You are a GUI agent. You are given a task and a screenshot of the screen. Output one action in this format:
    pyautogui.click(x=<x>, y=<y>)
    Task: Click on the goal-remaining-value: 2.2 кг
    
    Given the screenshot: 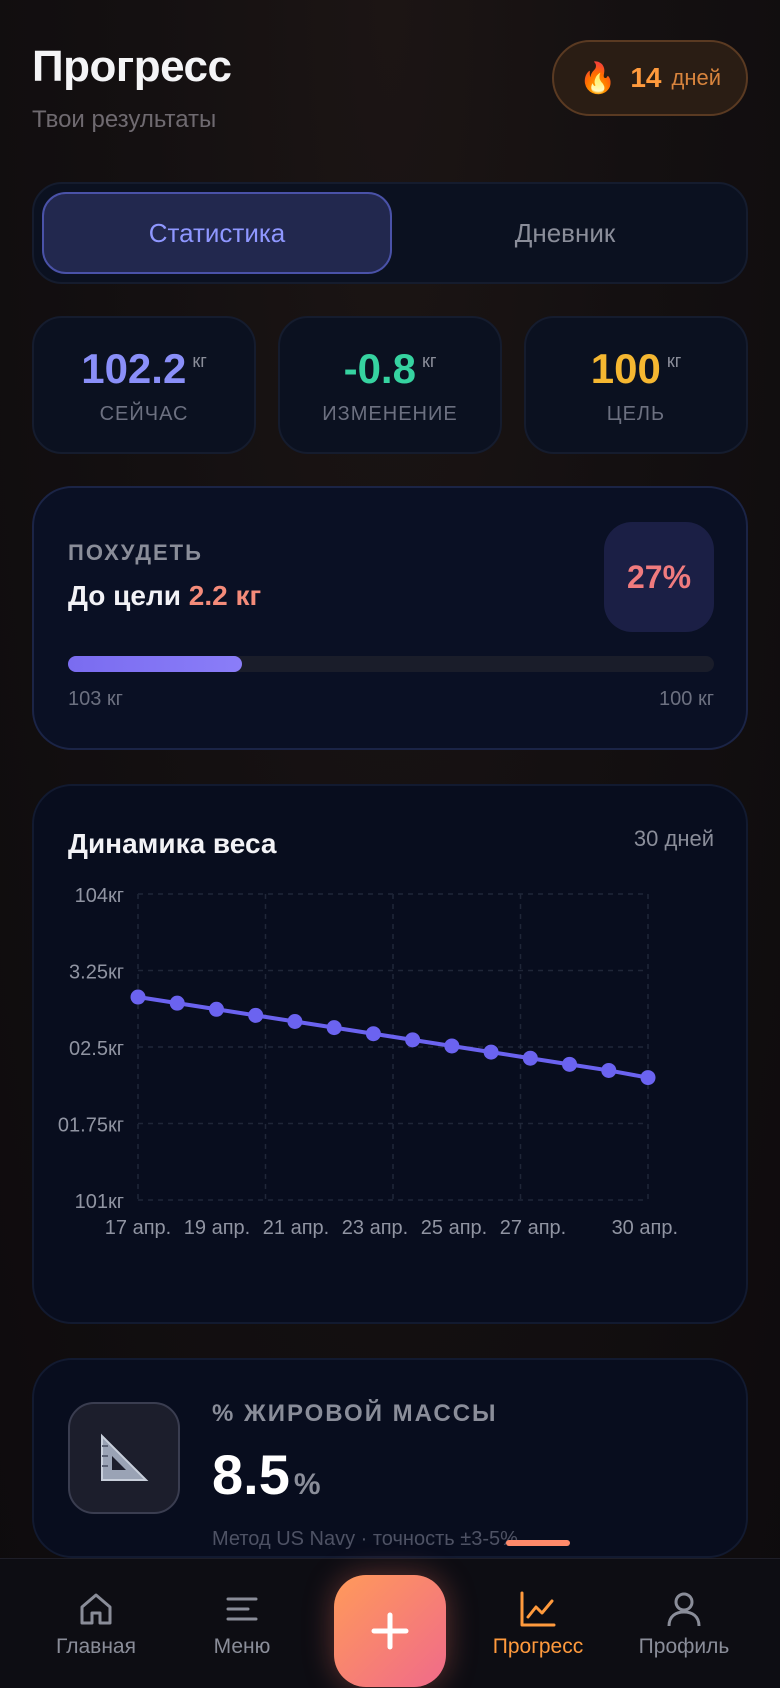 What is the action you would take?
    pyautogui.click(x=225, y=595)
    